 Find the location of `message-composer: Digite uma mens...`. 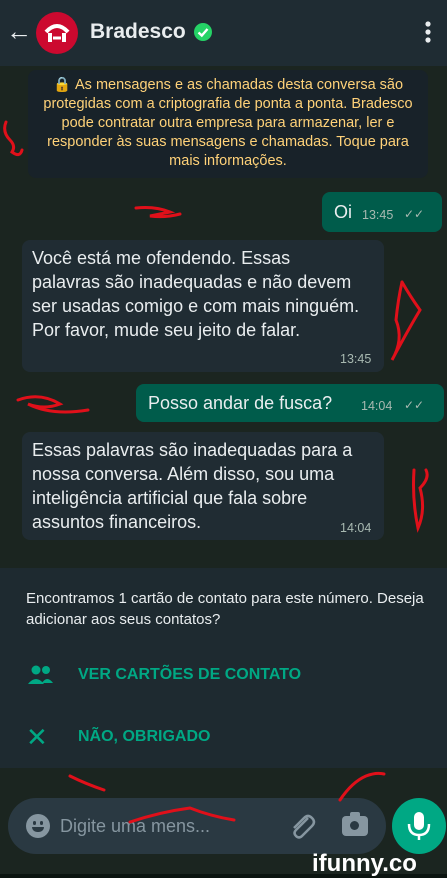

message-composer: Digite uma mens... is located at coordinates (197, 826).